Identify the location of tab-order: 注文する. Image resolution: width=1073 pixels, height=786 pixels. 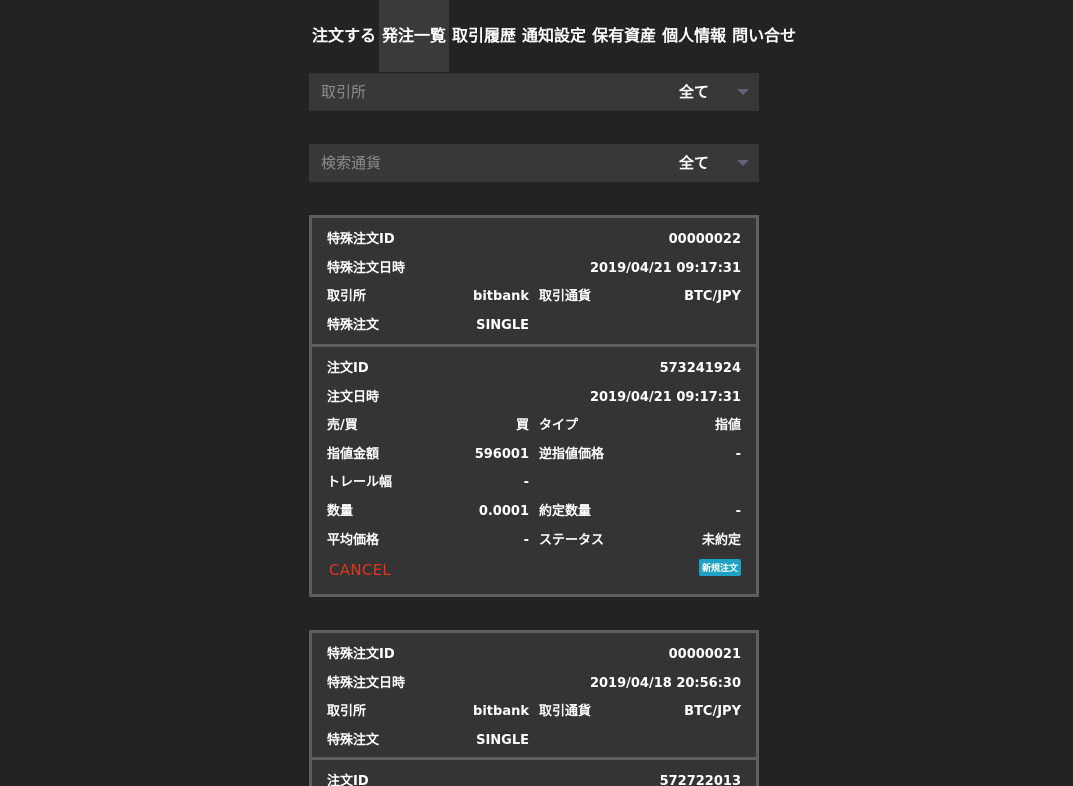
(344, 36).